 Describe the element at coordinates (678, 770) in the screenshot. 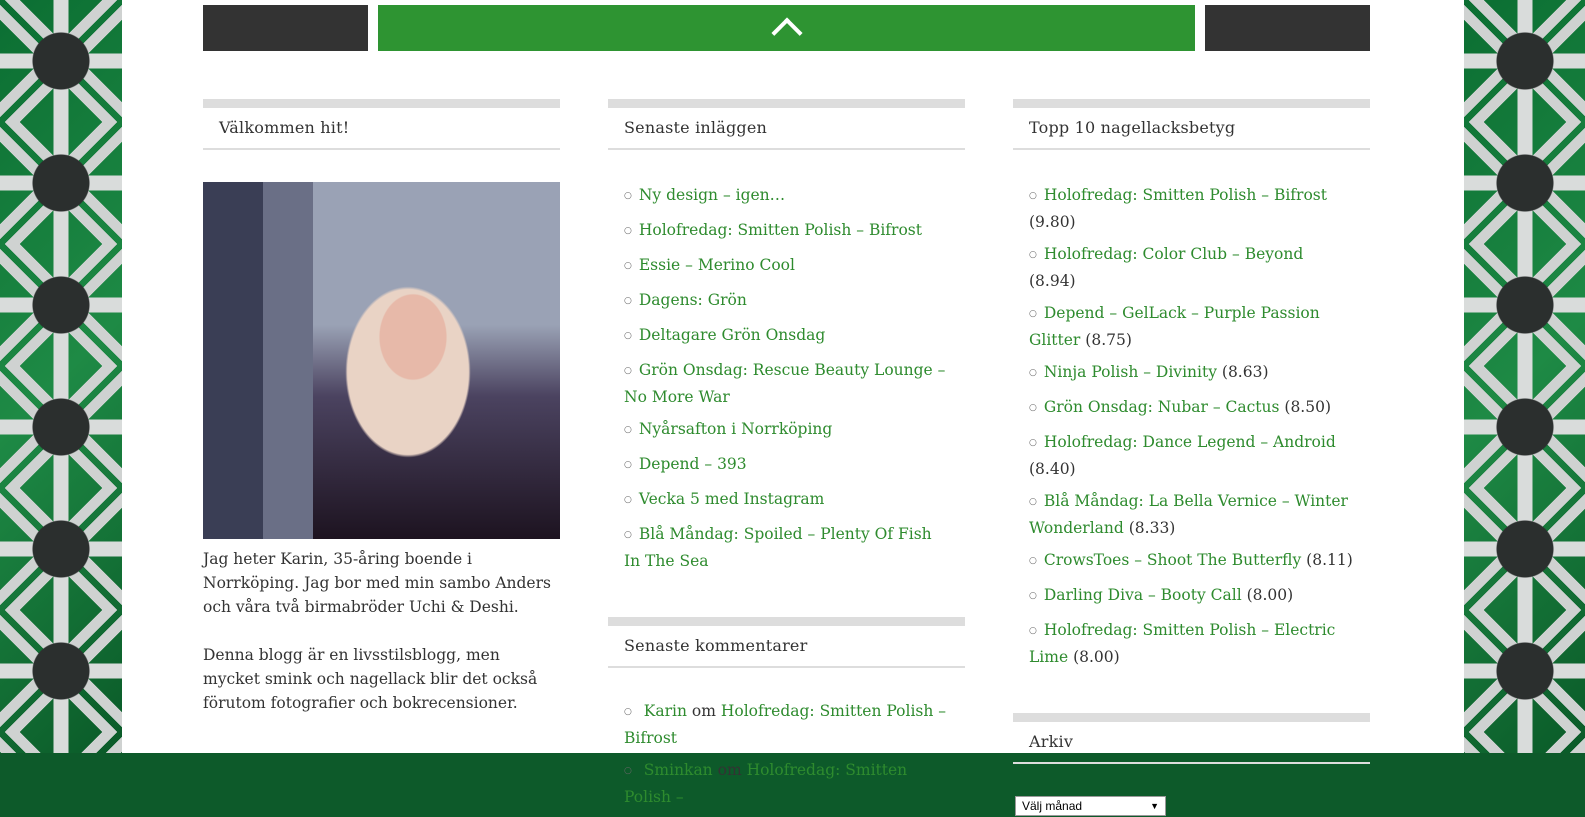

I see `comment-author-link: Sminkan` at that location.